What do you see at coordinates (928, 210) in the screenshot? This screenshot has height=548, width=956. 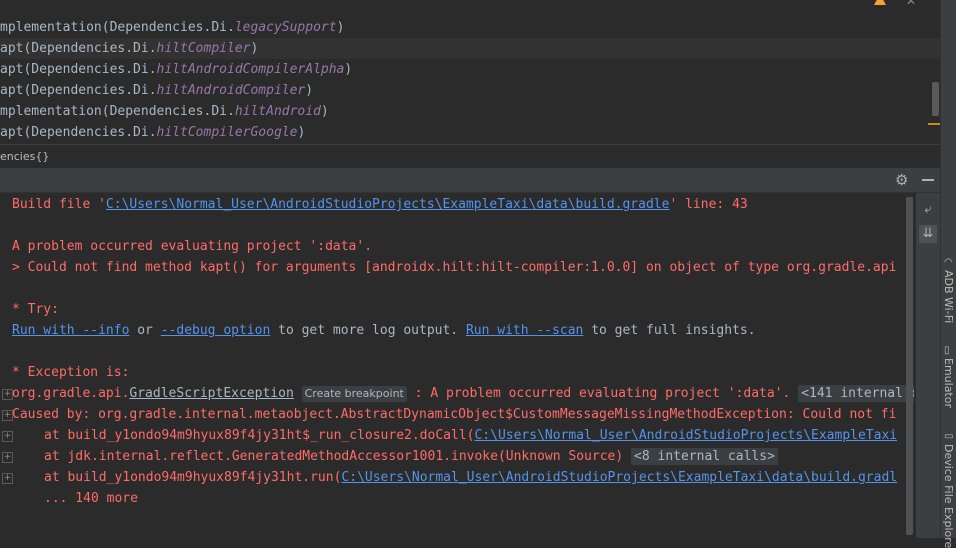 I see `soft-wrap-icon: ⤶` at bounding box center [928, 210].